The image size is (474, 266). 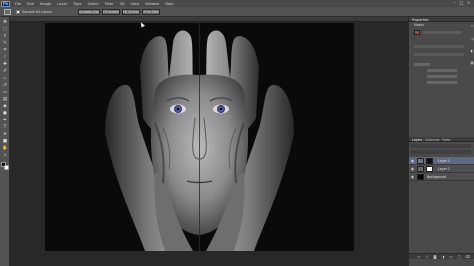 I want to click on menu-help: Help, so click(x=169, y=4).